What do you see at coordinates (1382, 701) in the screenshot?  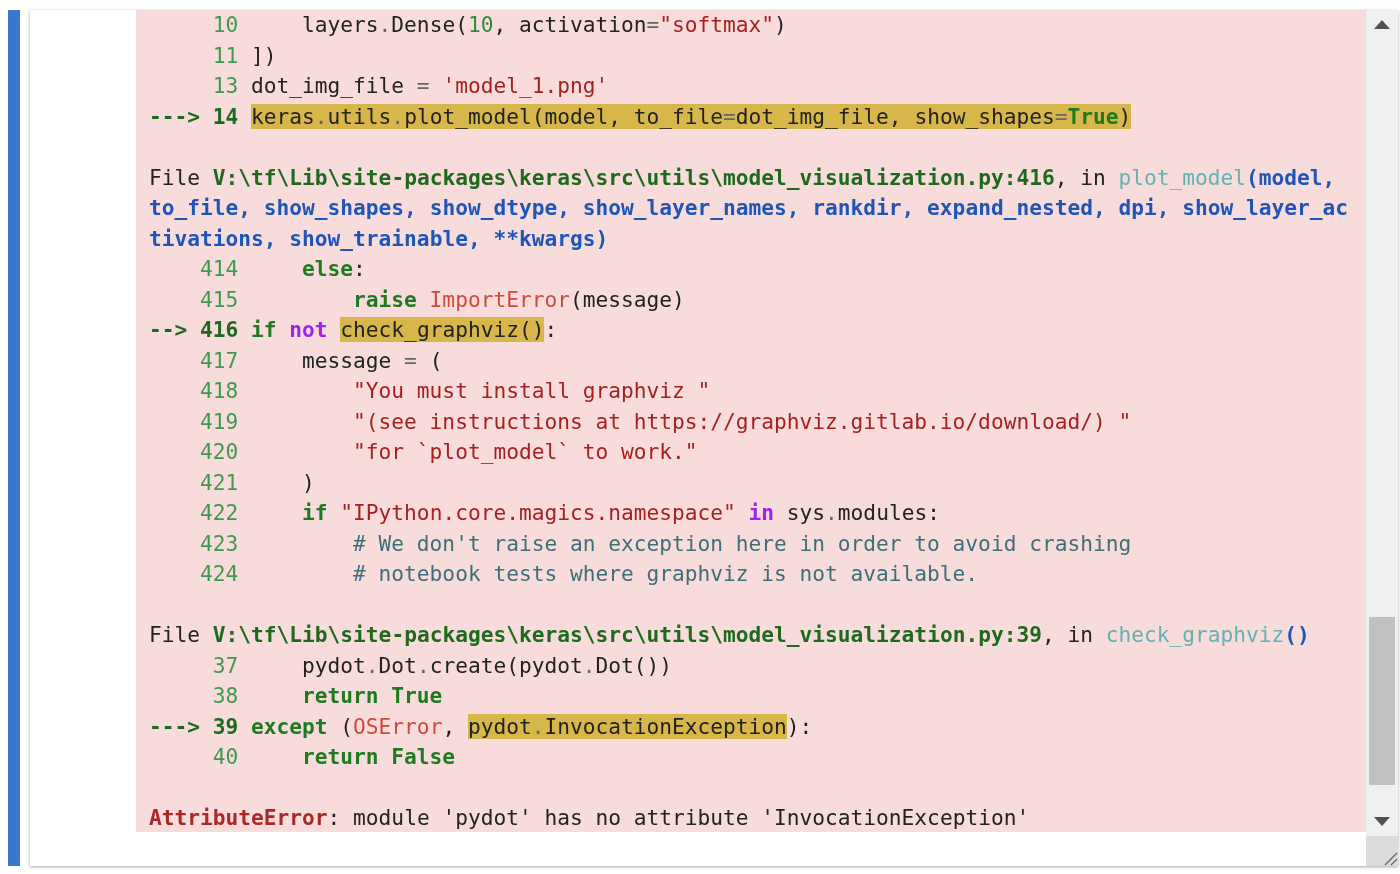 I see `scrollbar-thumb` at bounding box center [1382, 701].